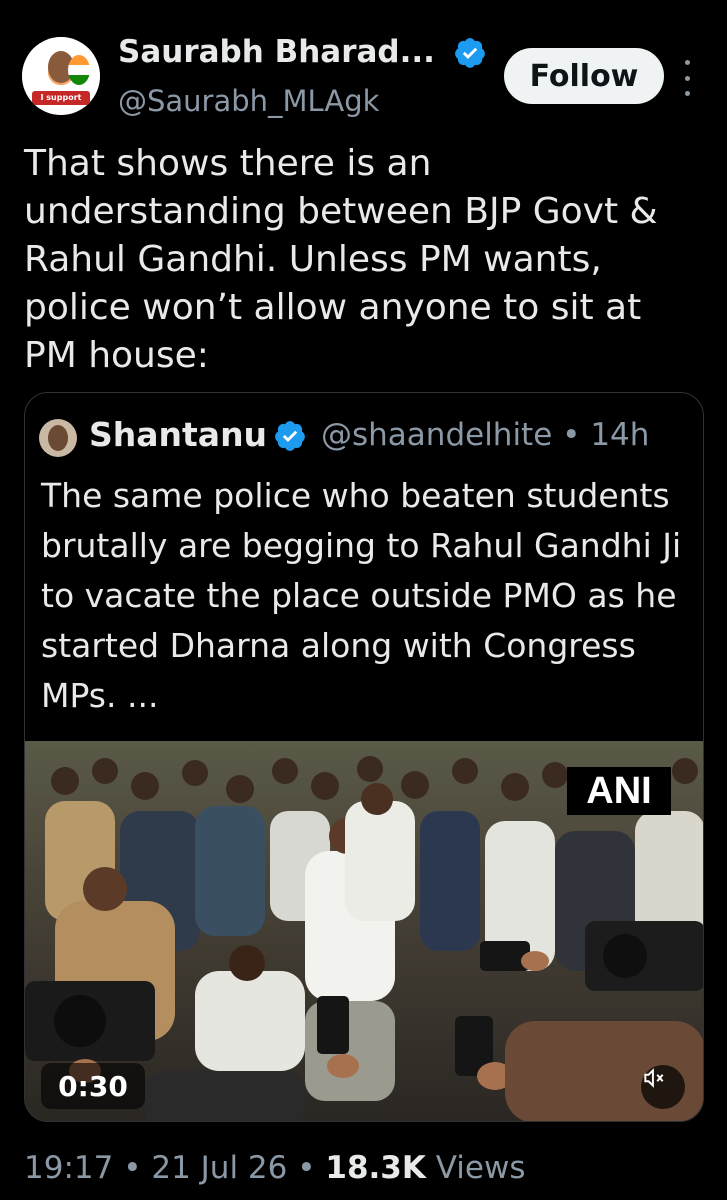 This screenshot has height=1200, width=727. What do you see at coordinates (687, 78) in the screenshot?
I see `more-options-icon` at bounding box center [687, 78].